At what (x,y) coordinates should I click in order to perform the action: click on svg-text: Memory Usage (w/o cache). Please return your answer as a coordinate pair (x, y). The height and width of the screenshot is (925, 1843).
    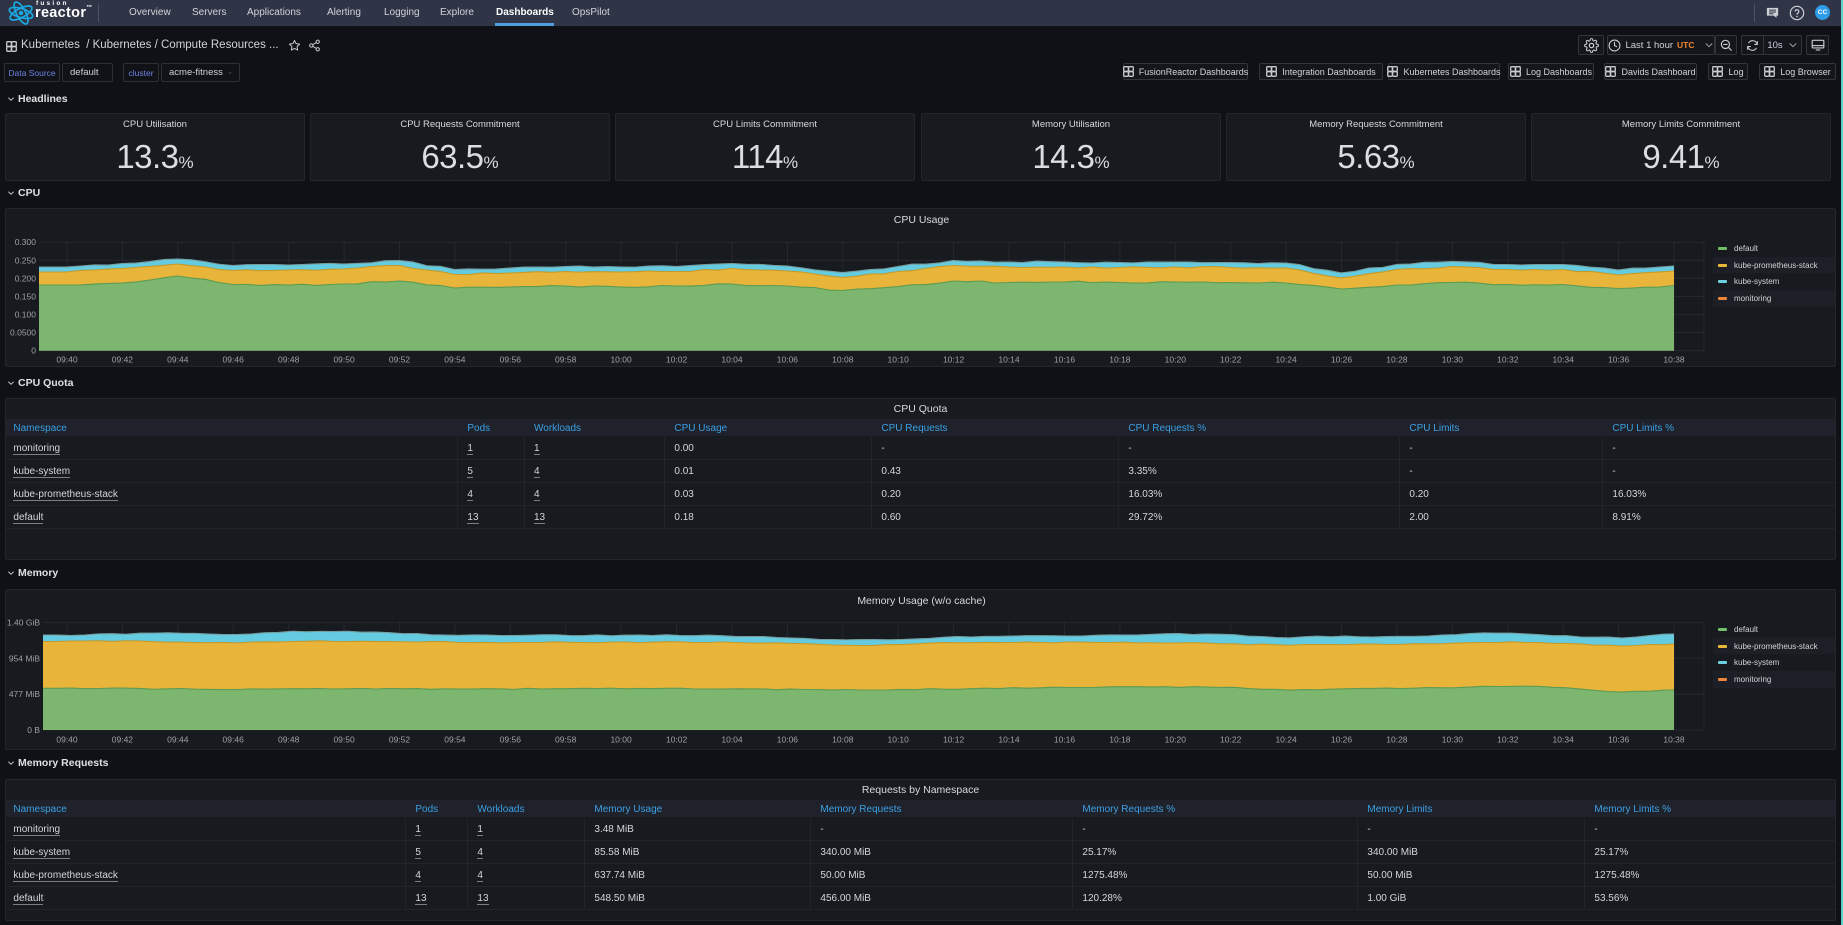
    Looking at the image, I should click on (921, 601).